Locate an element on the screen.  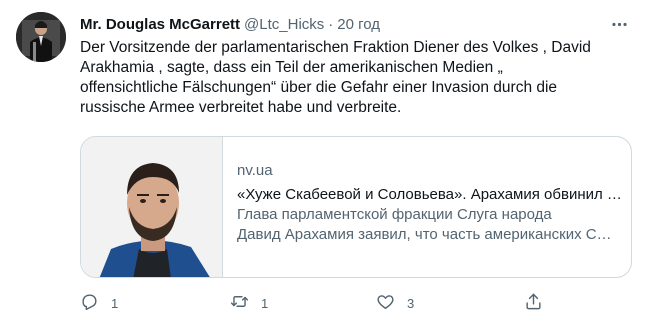
avatar is located at coordinates (41, 37).